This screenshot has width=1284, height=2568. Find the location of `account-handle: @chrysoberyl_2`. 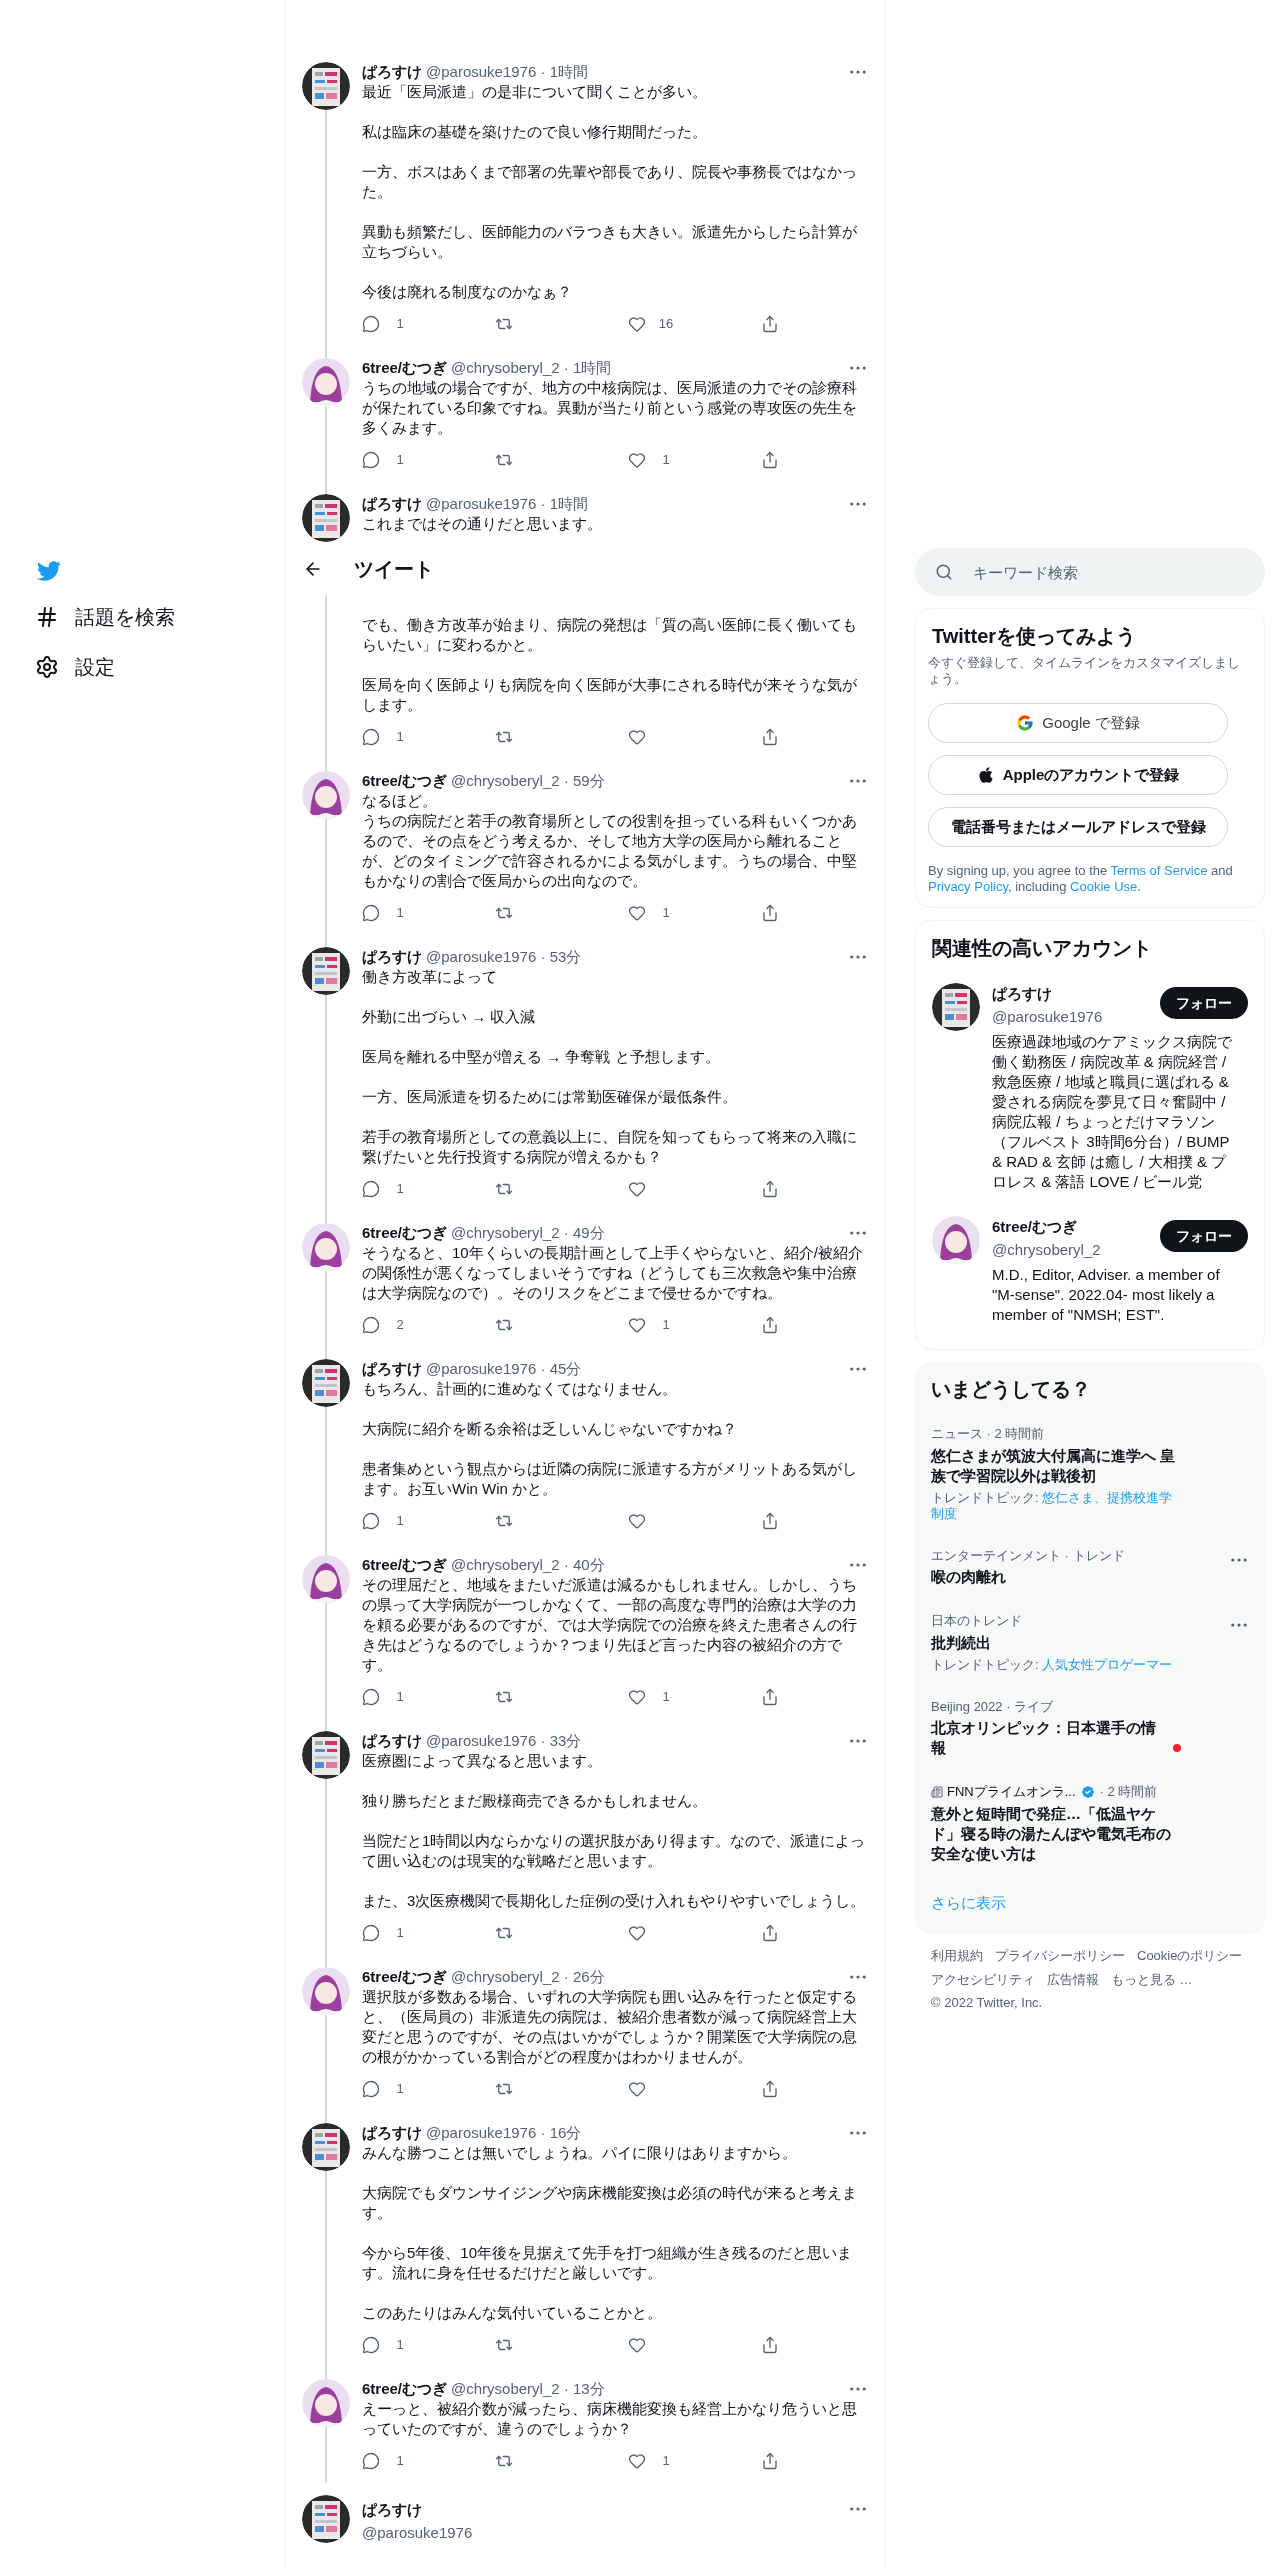

account-handle: @chrysoberyl_2 is located at coordinates (1046, 1249).